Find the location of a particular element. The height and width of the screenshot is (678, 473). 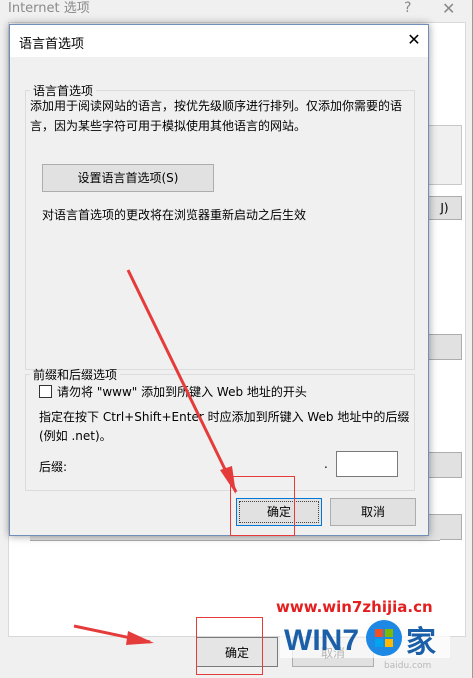

arrow-to-dialog-ok is located at coordinates (182, 381).